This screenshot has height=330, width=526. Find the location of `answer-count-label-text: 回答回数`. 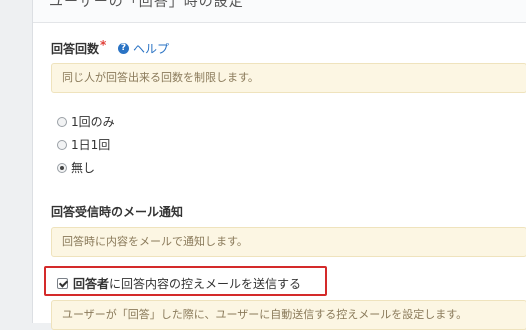

answer-count-label-text: 回答回数 is located at coordinates (75, 49).